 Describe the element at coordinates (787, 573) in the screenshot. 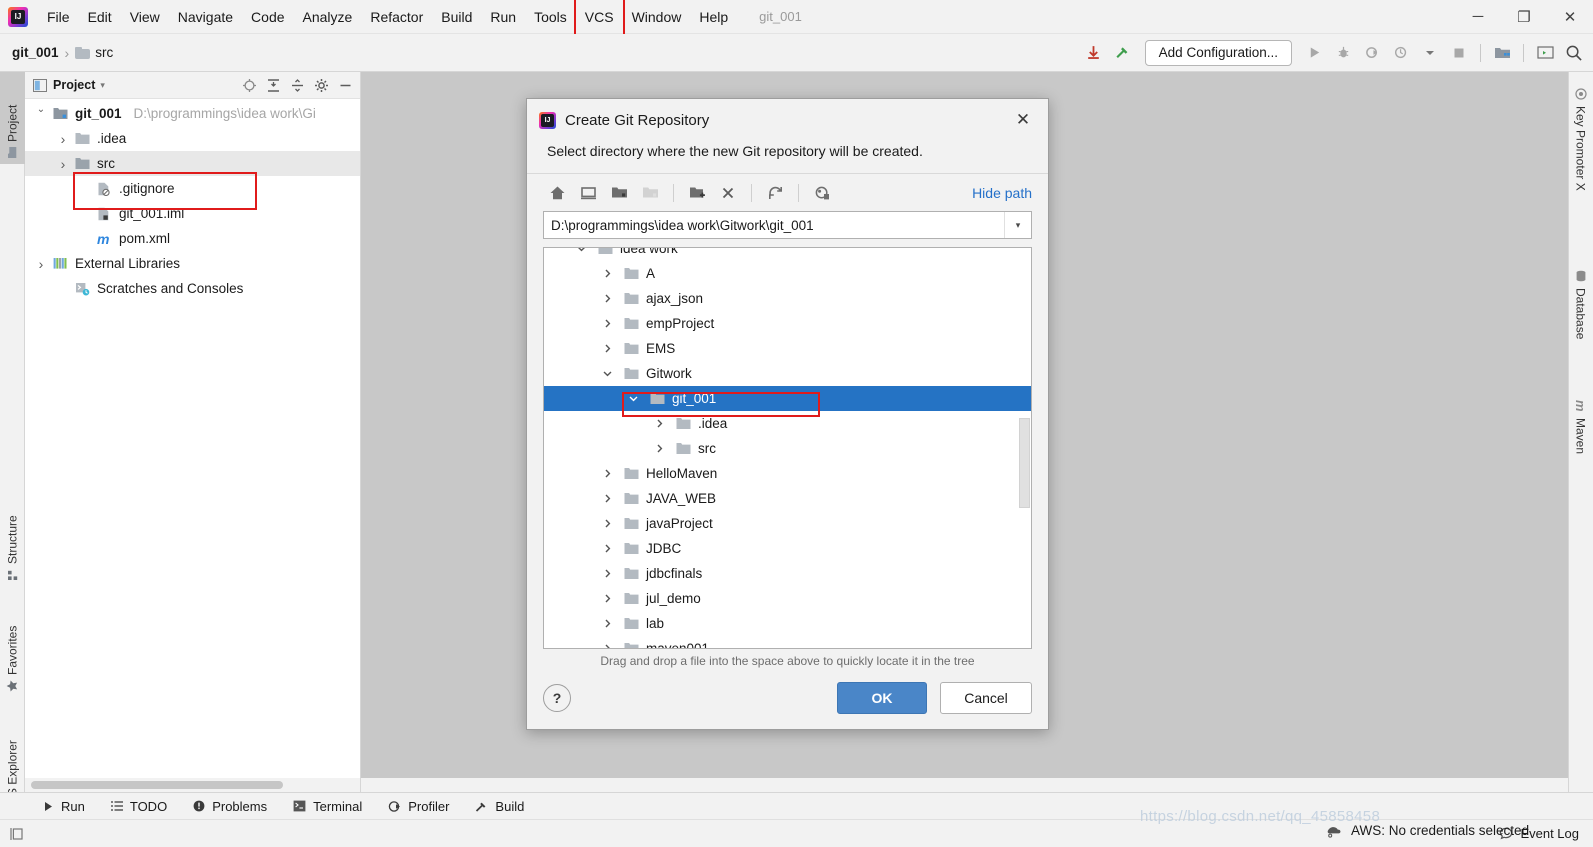

I see `directory-tree-row: jdbcfinals` at that location.